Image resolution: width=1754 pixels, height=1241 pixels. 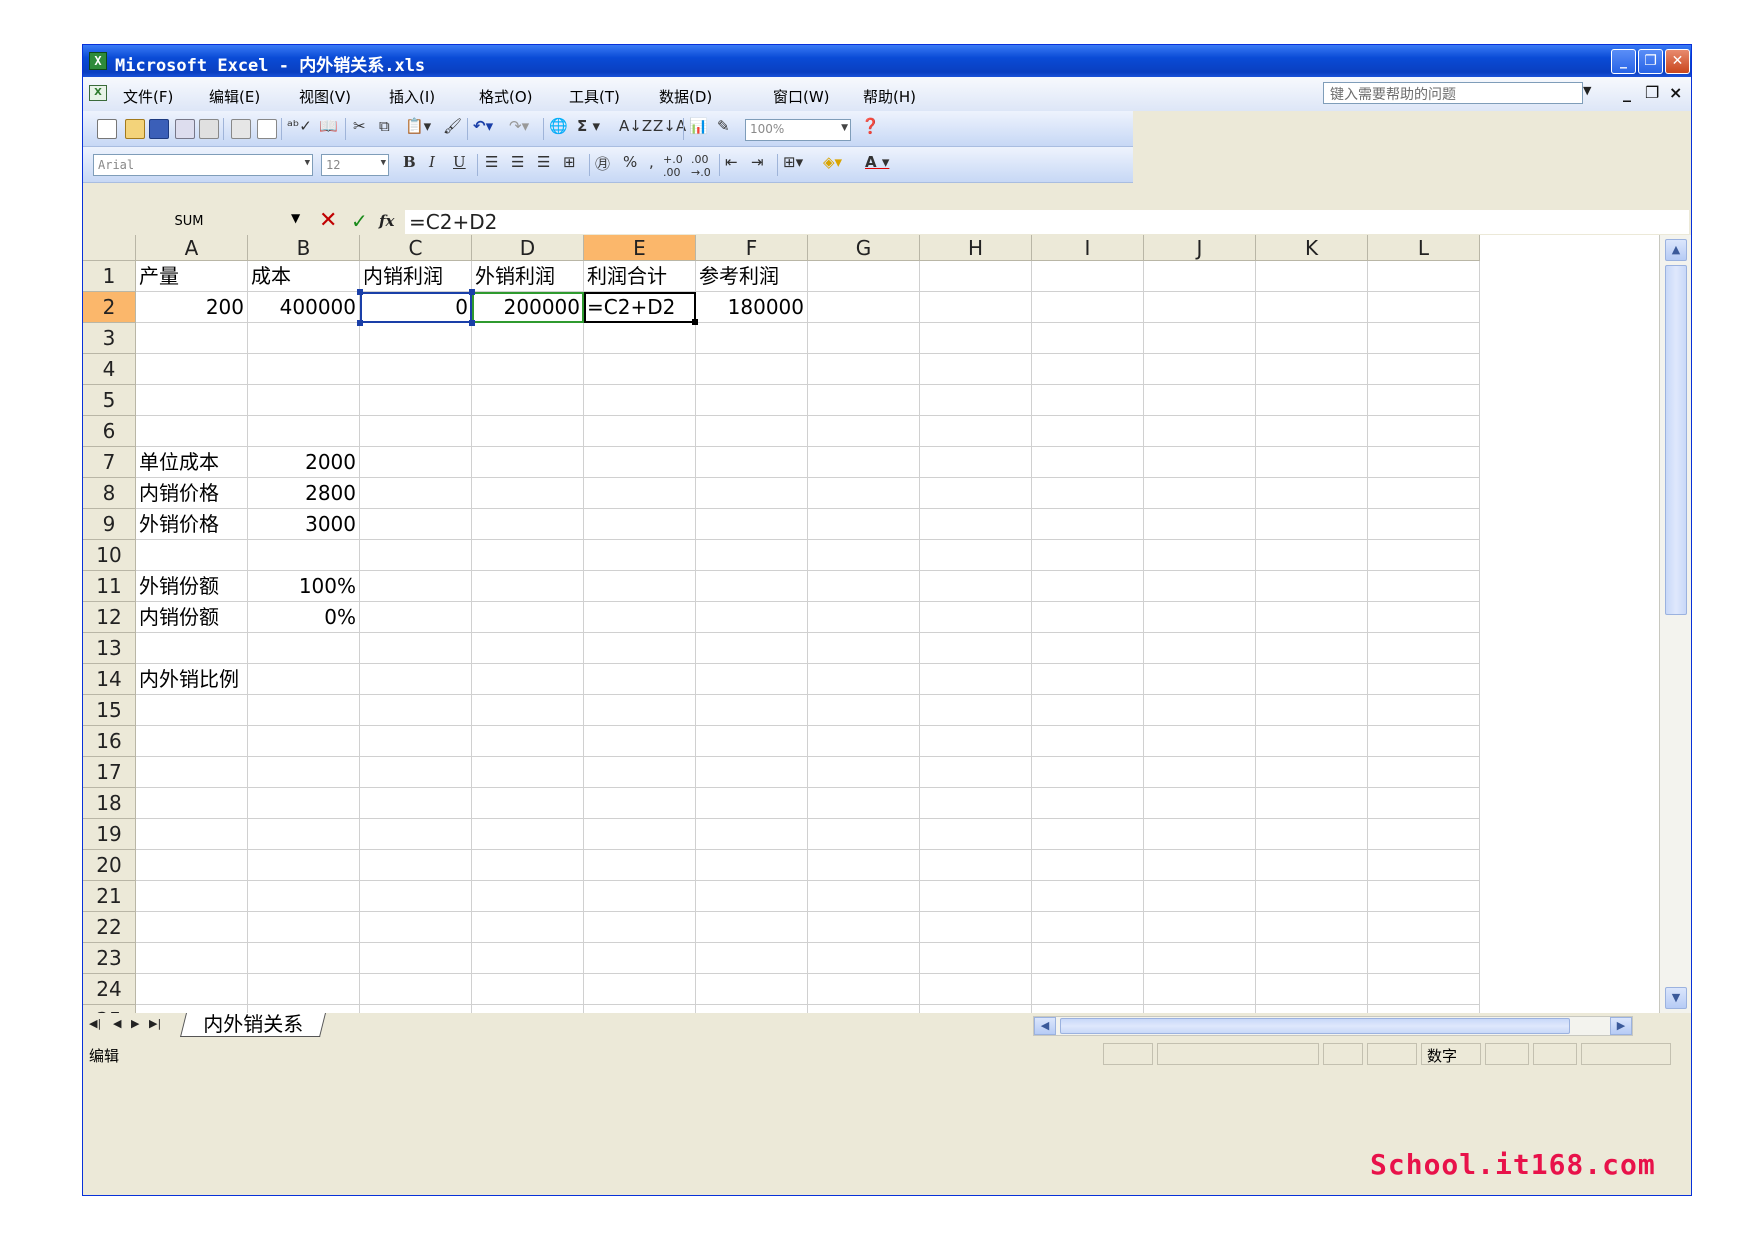 I want to click on scroll-right-icon: ▶, so click(x=1621, y=1026).